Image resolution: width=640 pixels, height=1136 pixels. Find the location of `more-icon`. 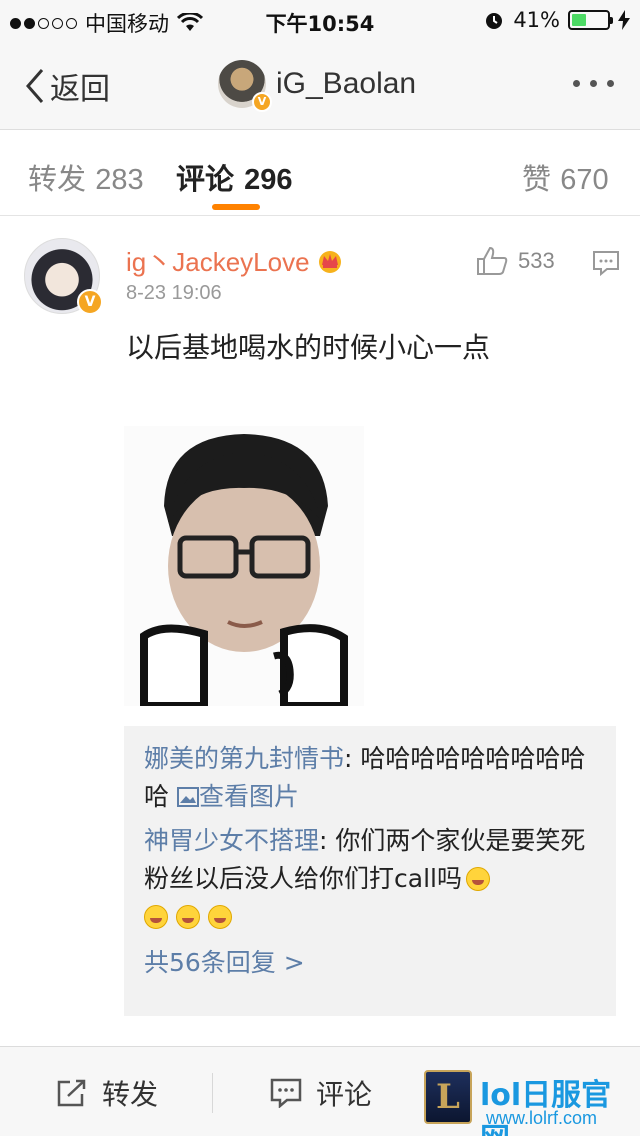

more-icon is located at coordinates (593, 83).